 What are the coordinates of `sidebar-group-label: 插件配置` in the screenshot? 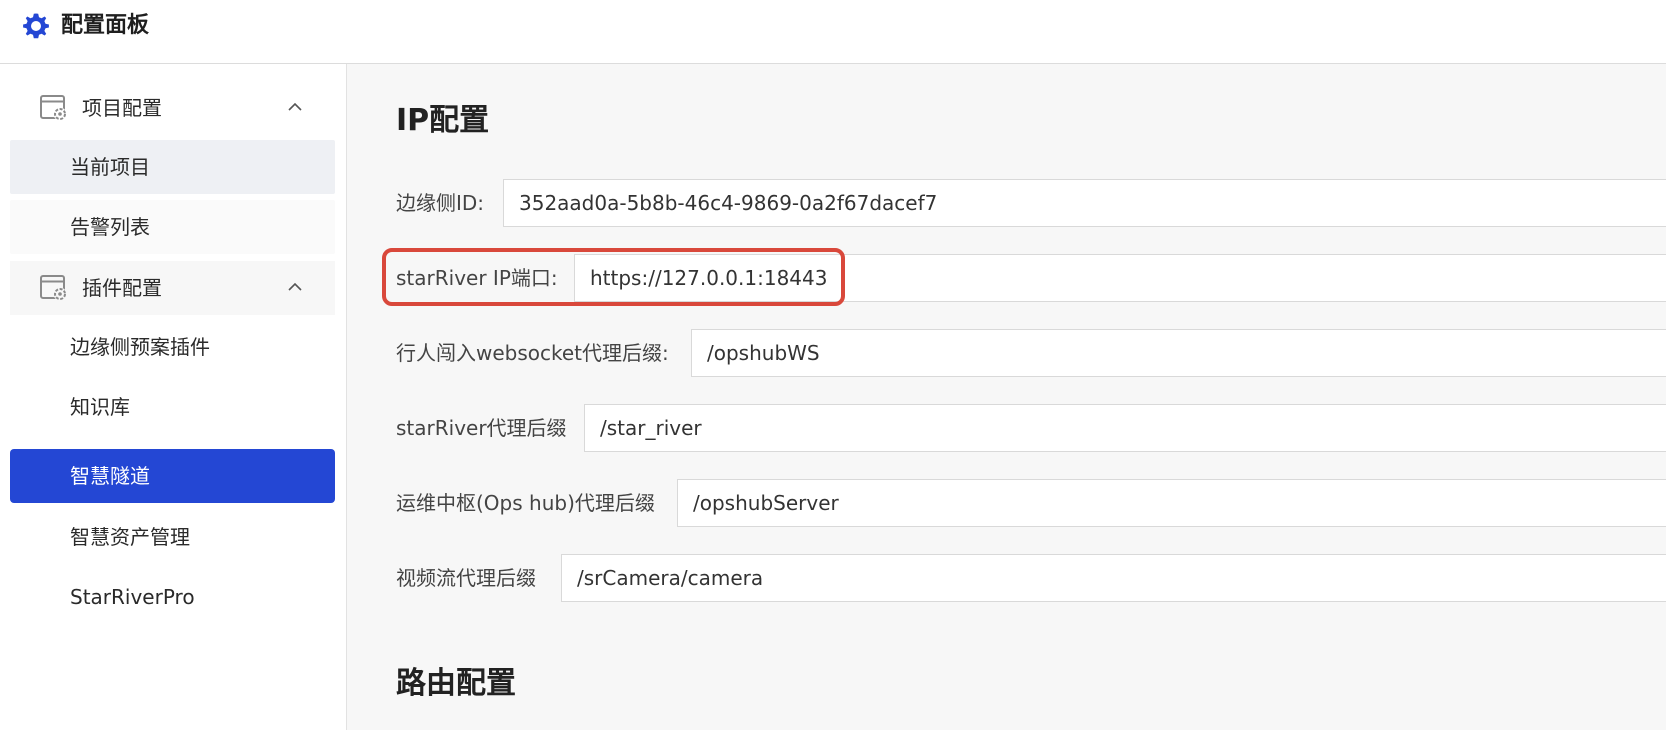 It's located at (122, 288).